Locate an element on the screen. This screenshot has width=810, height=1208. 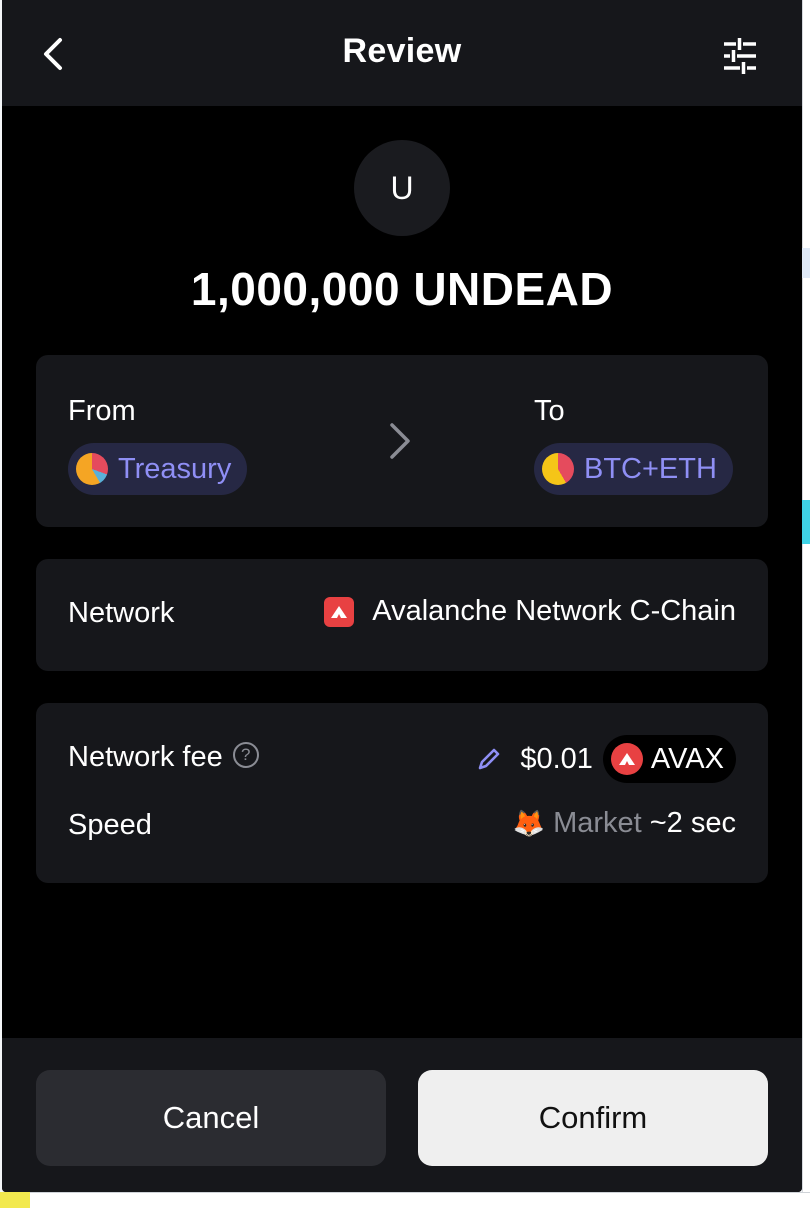
to-account-pill: BTC+ETH is located at coordinates (633, 469).